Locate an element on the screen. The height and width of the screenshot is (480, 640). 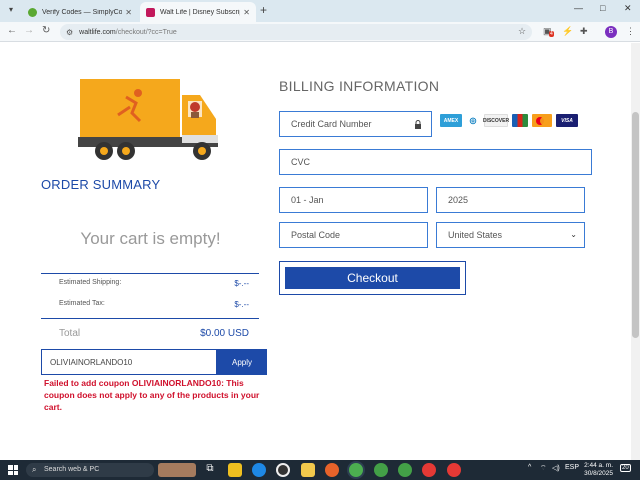
page-scrollbar is located at coordinates (635, 251).